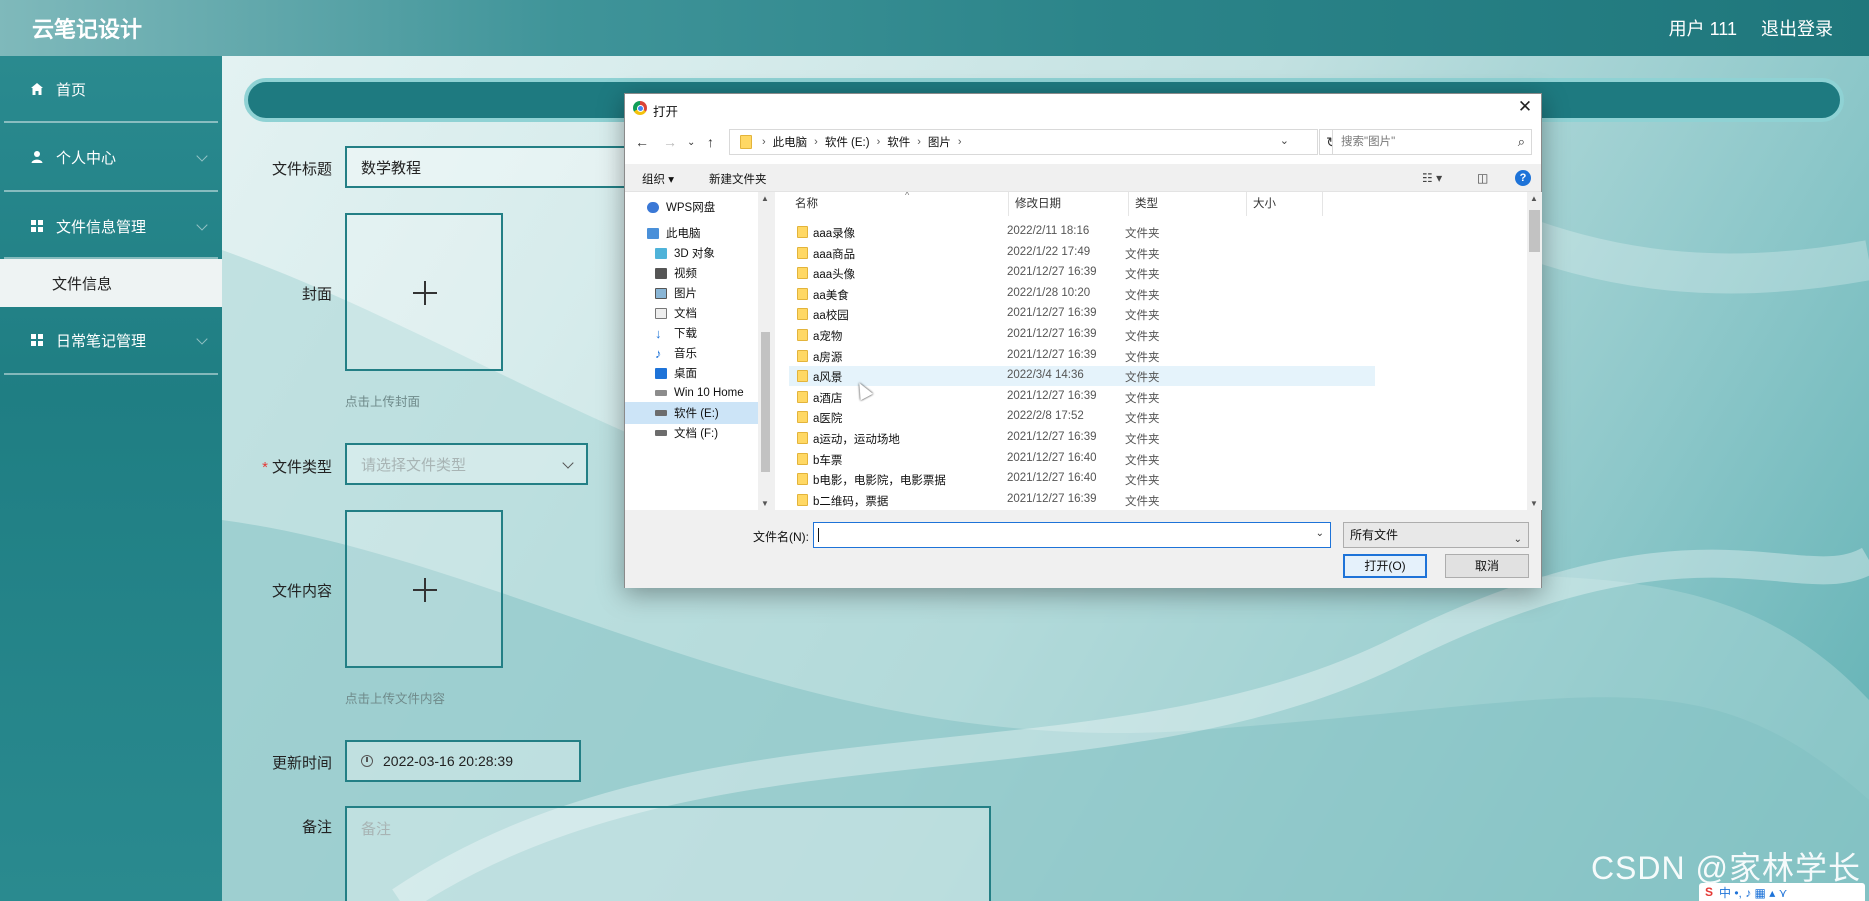 The width and height of the screenshot is (1869, 901). What do you see at coordinates (691, 233) in the screenshot?
I see `nav-item-this-pc: 此电脑` at bounding box center [691, 233].